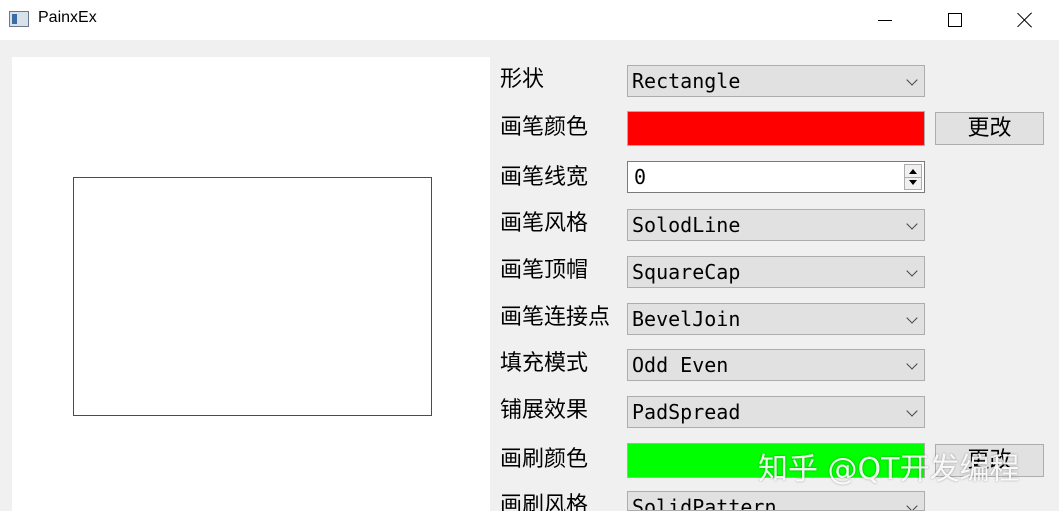  Describe the element at coordinates (544, 410) in the screenshot. I see `spread-label: 铺展效果` at that location.